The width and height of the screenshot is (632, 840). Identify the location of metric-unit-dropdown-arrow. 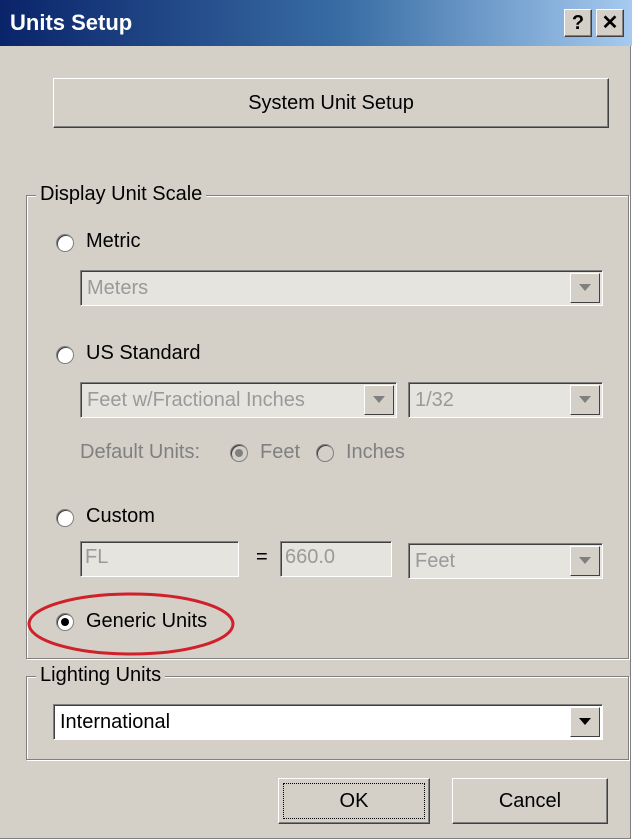
(585, 288).